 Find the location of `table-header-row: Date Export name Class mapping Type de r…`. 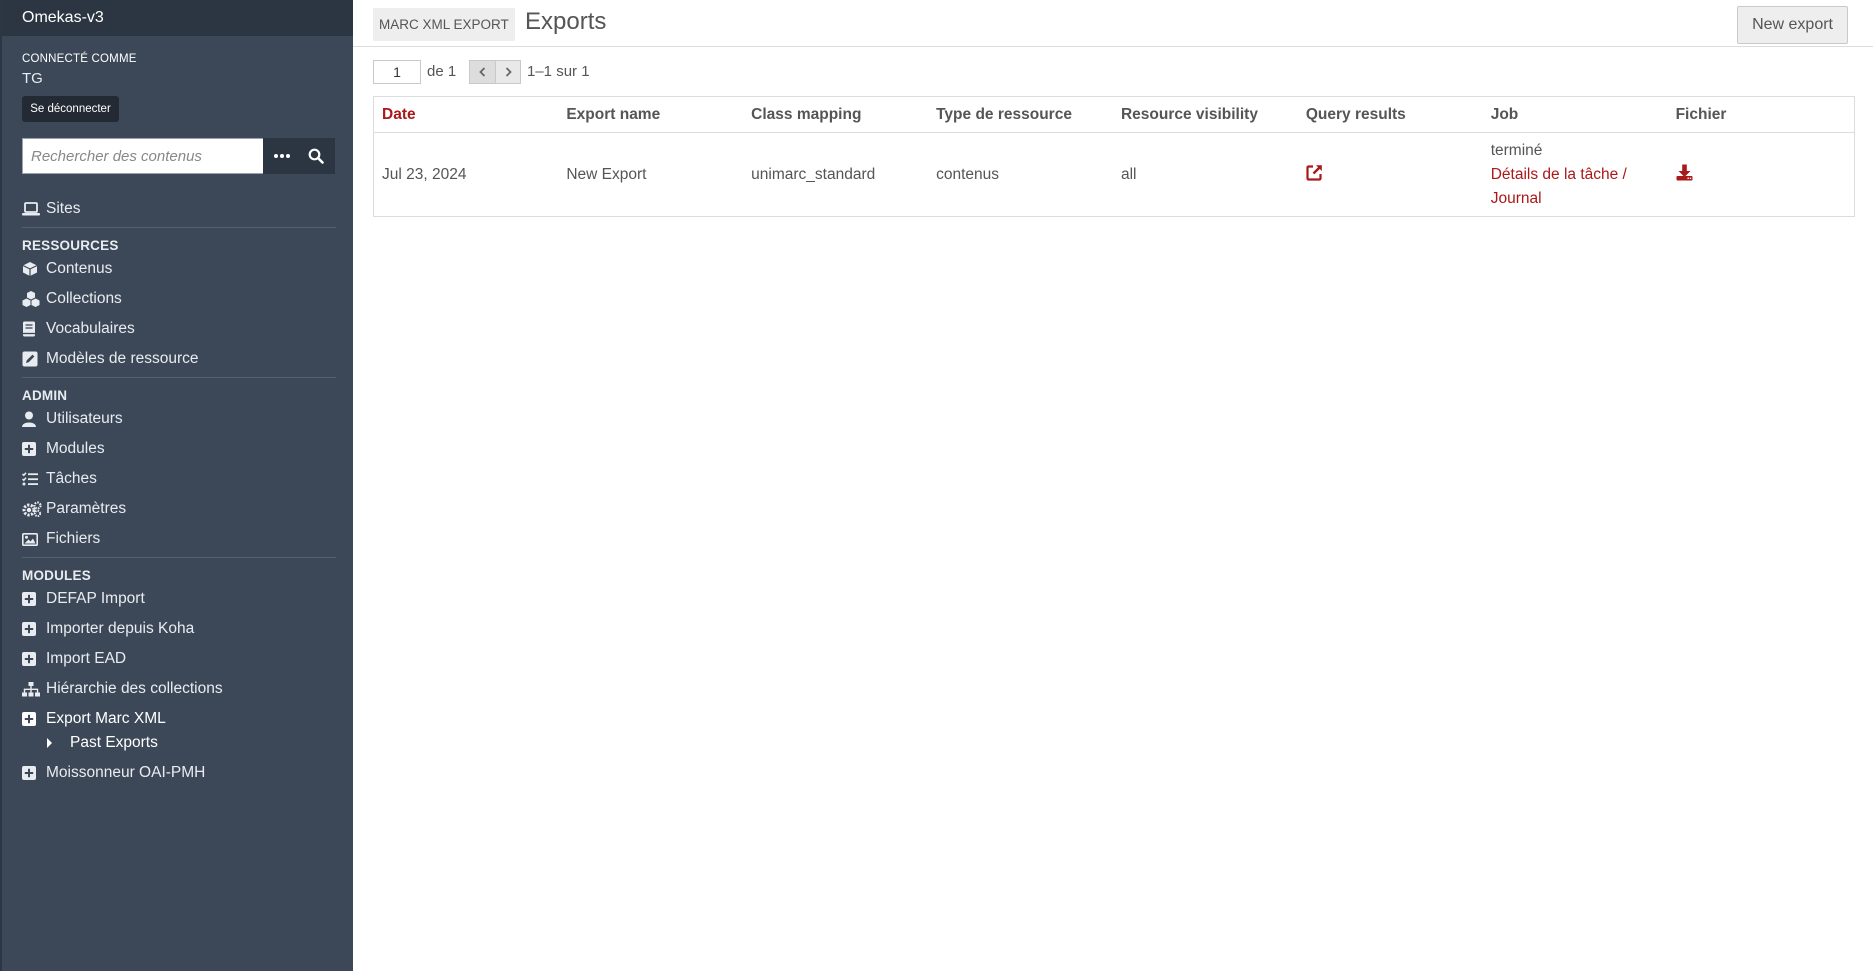

table-header-row: Date Export name Class mapping Type de r… is located at coordinates (1114, 114).